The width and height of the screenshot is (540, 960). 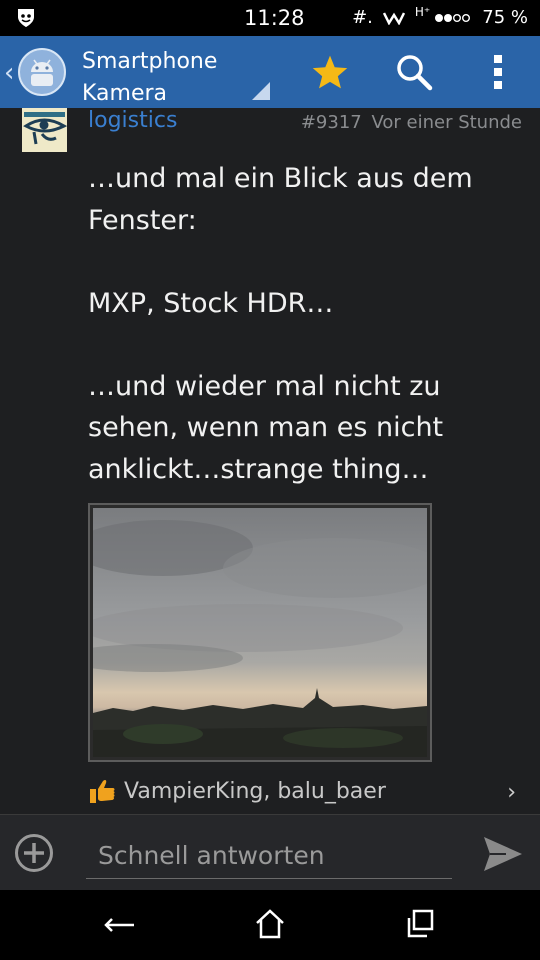 I want to click on nav-back-button, so click(x=120, y=924).